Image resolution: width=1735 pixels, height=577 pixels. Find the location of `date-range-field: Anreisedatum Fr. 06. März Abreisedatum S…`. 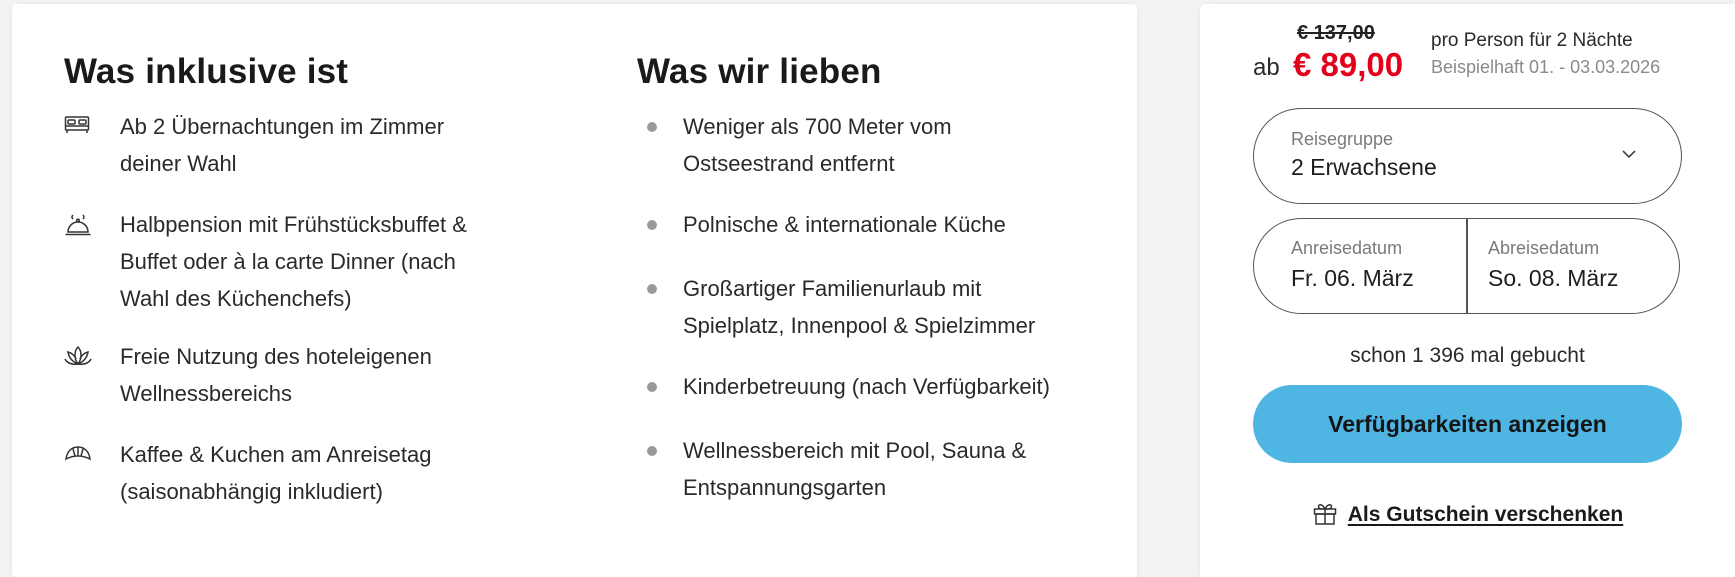

date-range-field: Anreisedatum Fr. 06. März Abreisedatum S… is located at coordinates (1466, 266).